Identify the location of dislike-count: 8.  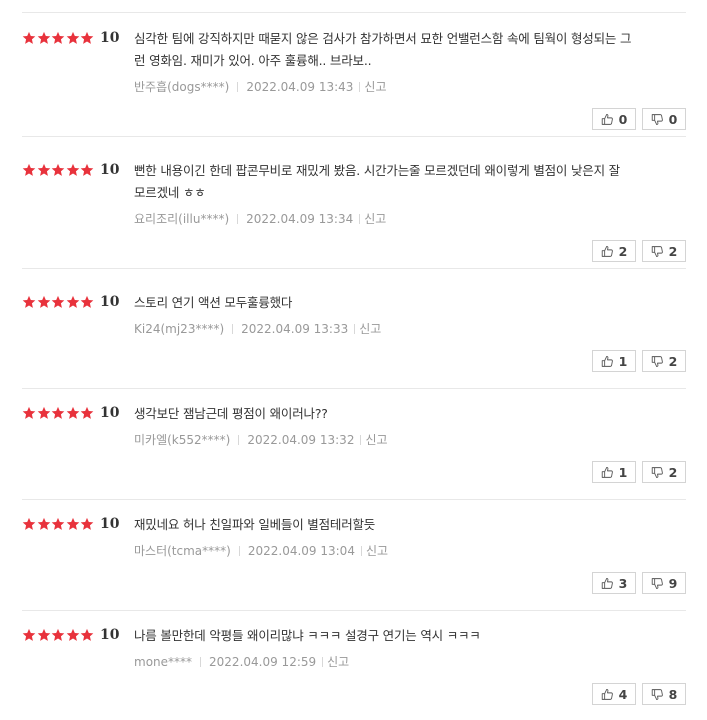
(673, 694).